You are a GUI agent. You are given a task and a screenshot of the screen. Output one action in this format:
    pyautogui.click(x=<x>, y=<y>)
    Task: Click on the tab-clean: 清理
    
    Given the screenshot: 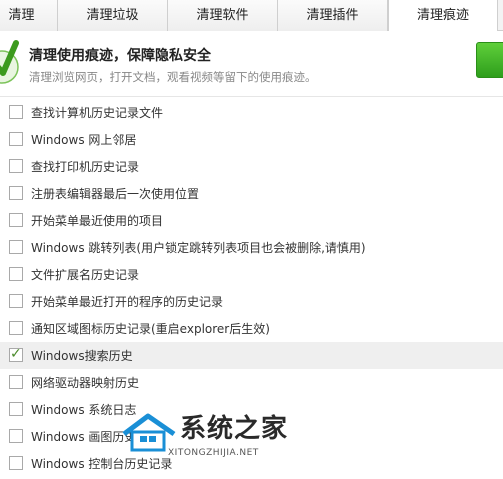 What is the action you would take?
    pyautogui.click(x=29, y=15)
    